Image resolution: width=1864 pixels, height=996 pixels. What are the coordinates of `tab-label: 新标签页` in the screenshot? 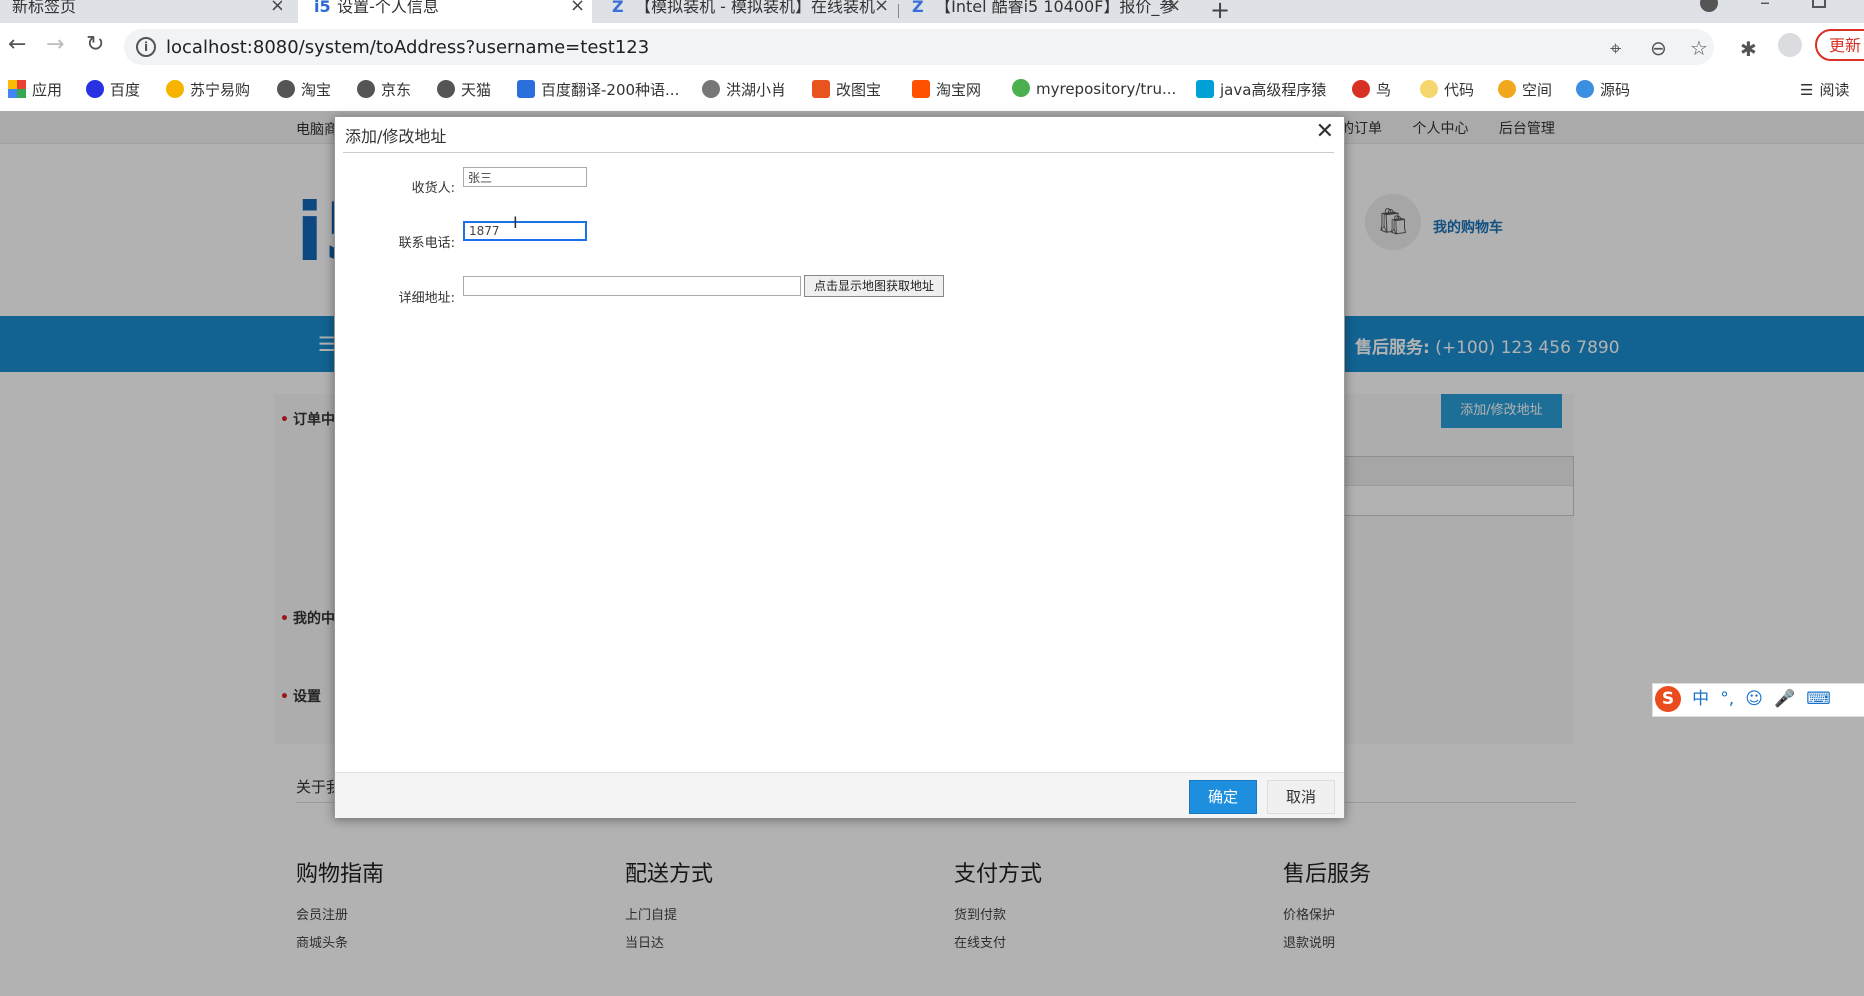 It's located at (44, 8).